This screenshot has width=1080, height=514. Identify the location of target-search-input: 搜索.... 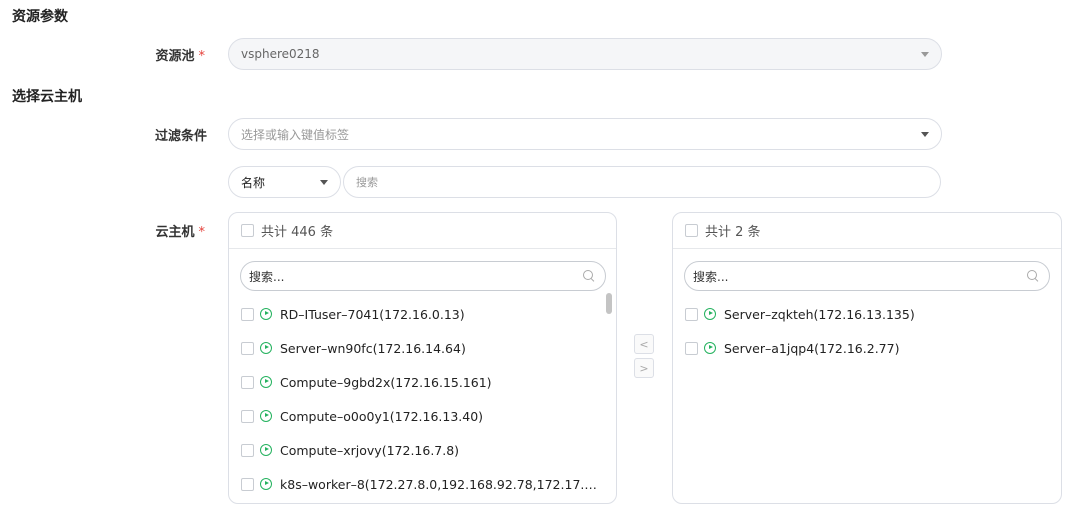
(867, 276).